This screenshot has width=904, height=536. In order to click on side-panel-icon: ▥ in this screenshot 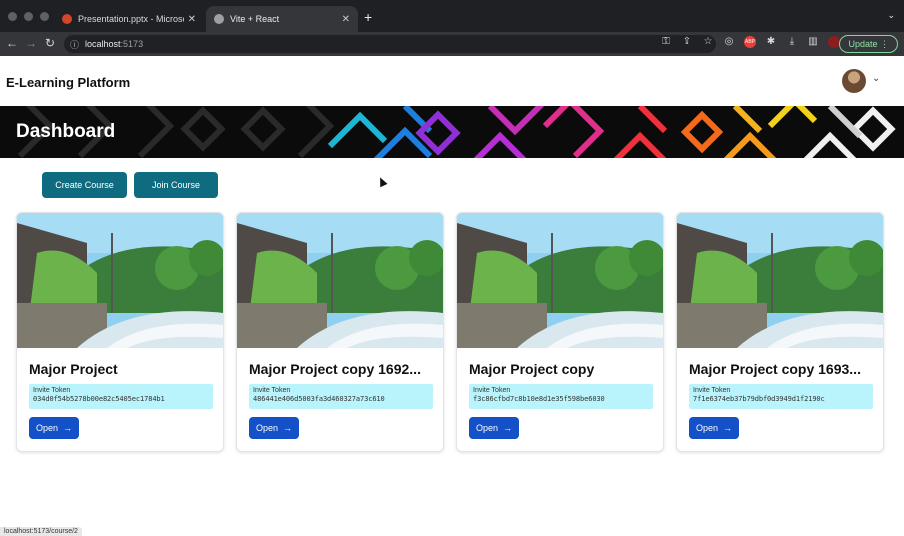, I will do `click(813, 42)`.